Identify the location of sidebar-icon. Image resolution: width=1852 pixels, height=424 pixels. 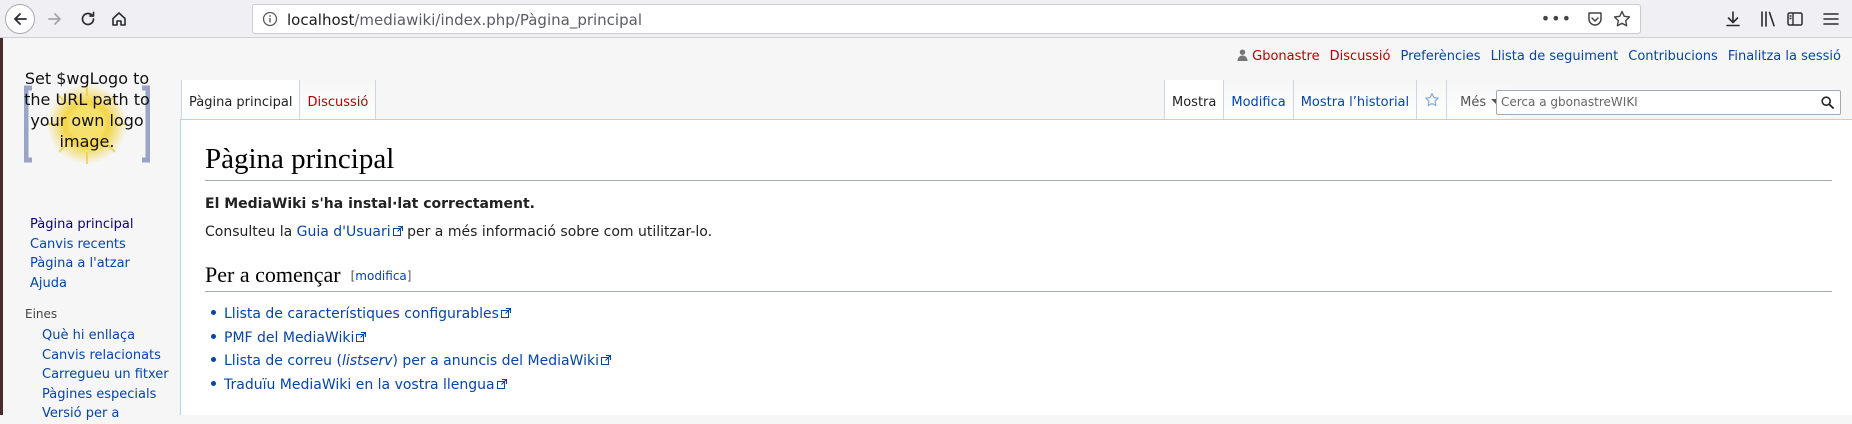
(1795, 19).